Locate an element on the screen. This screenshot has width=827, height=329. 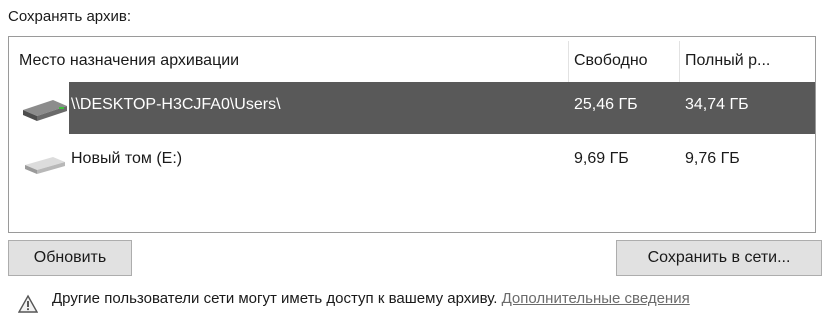
destination-name: \\DESKTOP-H3CJFA0\Users\ is located at coordinates (176, 104).